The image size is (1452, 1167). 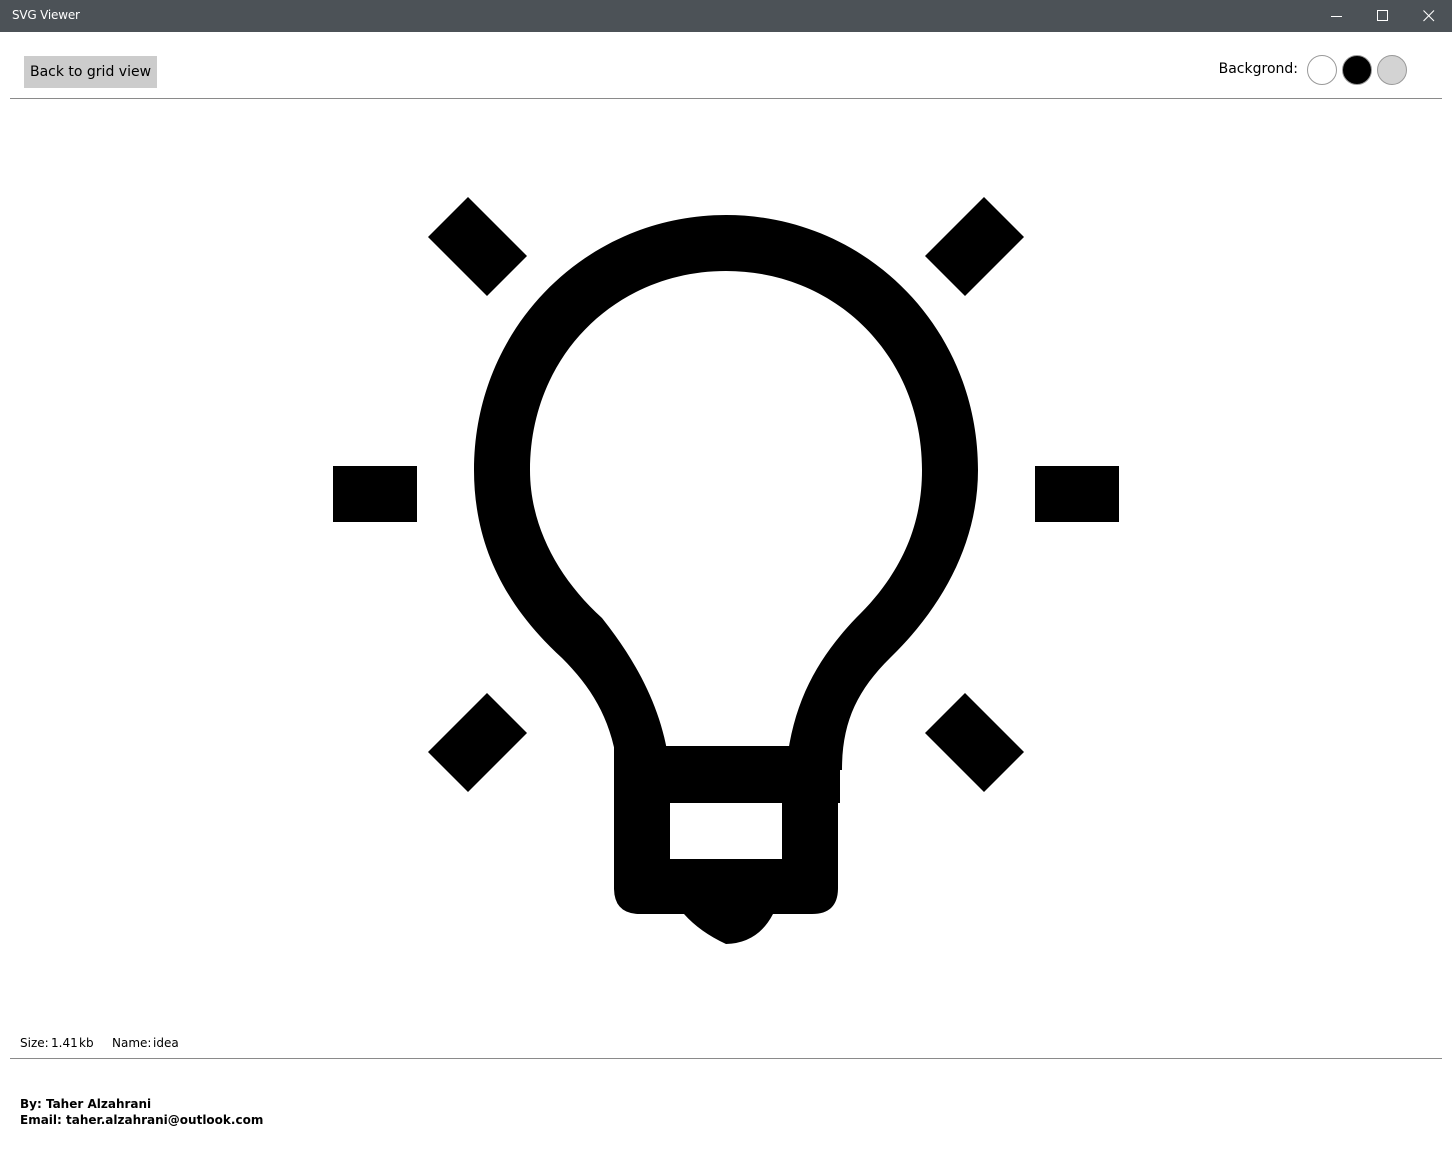 What do you see at coordinates (1258, 69) in the screenshot?
I see `background-label: Backgrond:` at bounding box center [1258, 69].